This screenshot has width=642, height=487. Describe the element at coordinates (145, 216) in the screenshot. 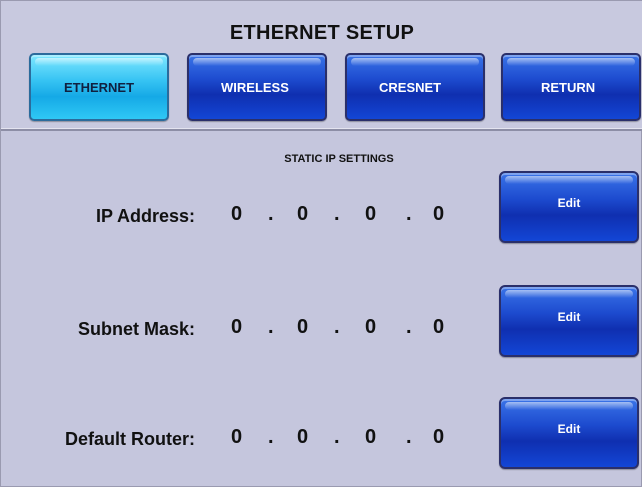

I see `ip-address-label: IP Address:` at that location.